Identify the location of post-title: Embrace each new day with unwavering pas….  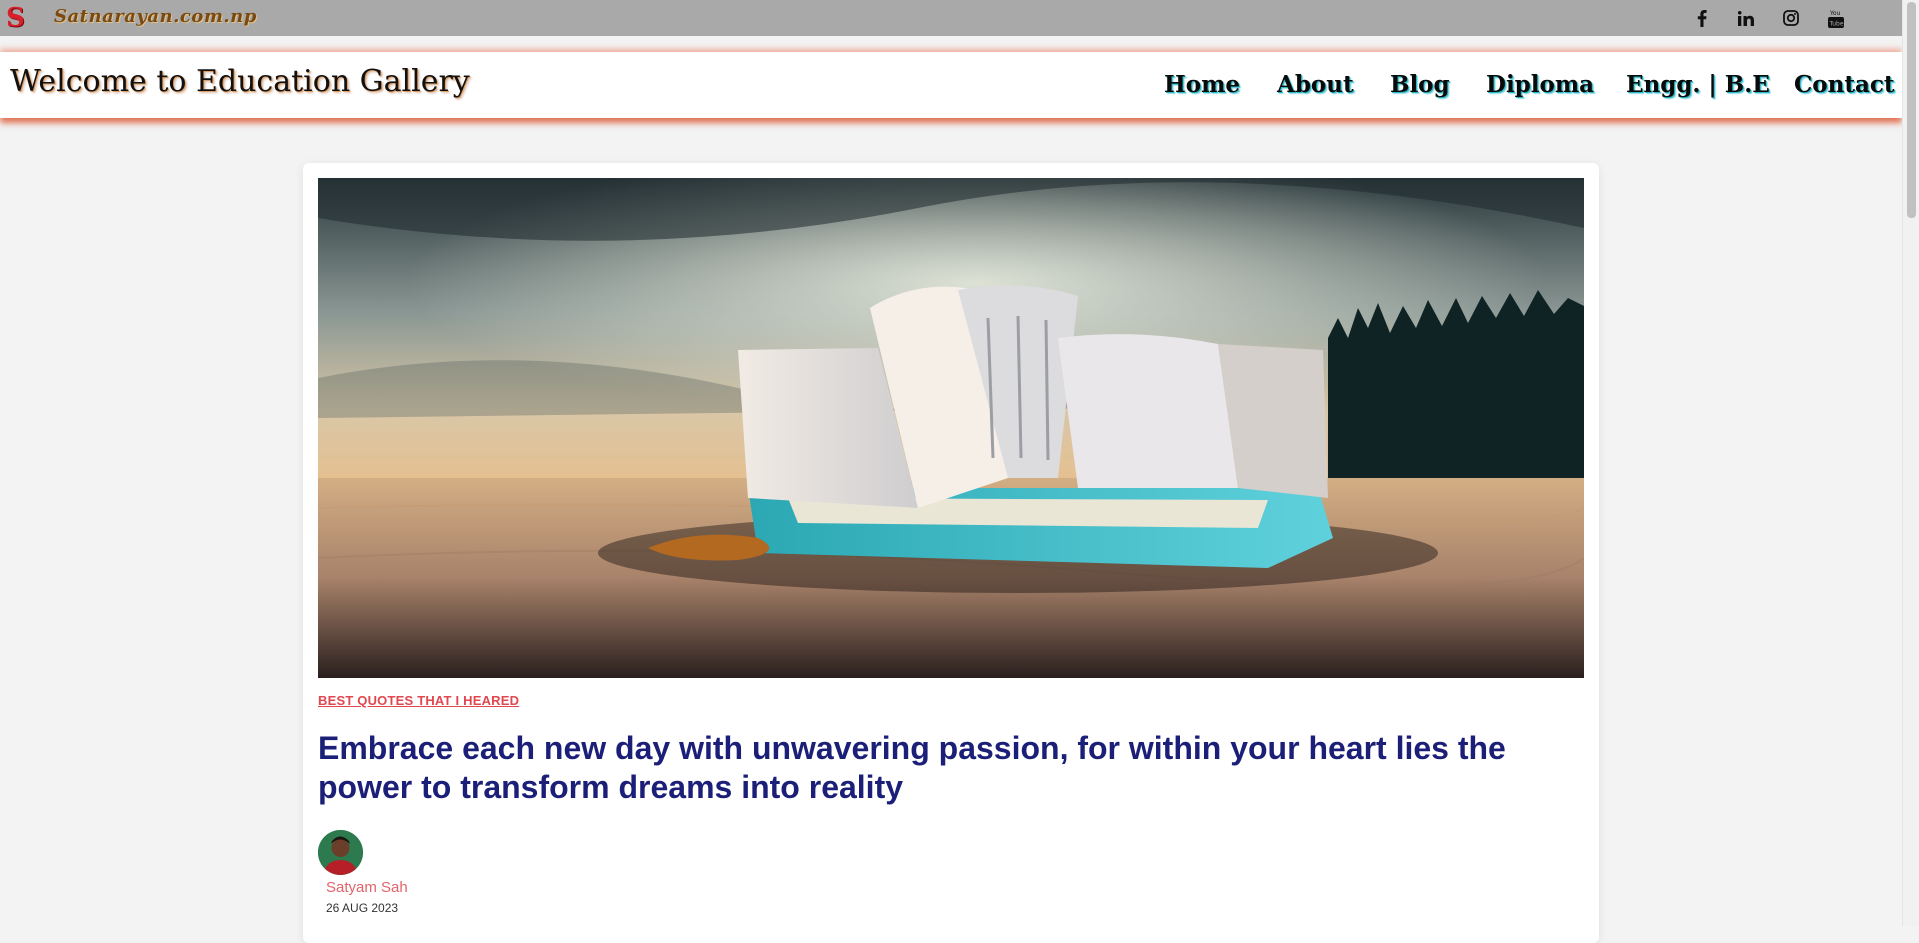
(951, 768).